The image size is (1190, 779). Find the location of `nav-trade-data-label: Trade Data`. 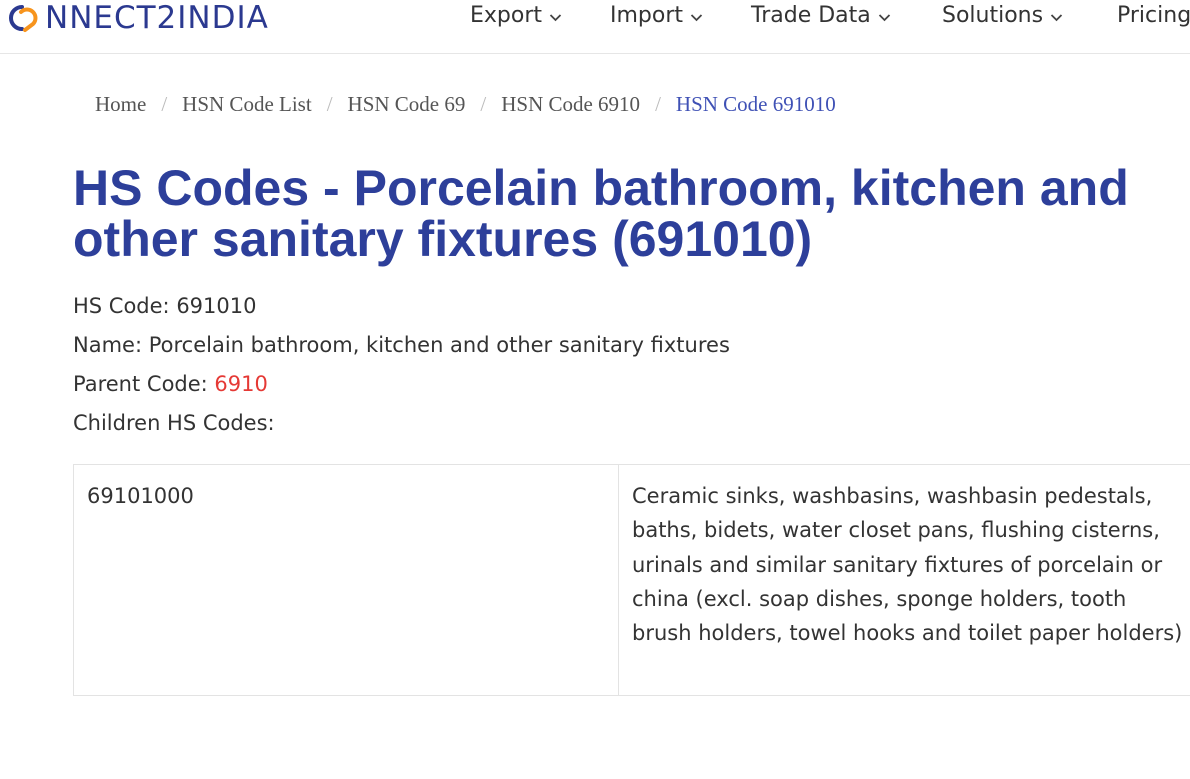

nav-trade-data-label: Trade Data is located at coordinates (811, 15).